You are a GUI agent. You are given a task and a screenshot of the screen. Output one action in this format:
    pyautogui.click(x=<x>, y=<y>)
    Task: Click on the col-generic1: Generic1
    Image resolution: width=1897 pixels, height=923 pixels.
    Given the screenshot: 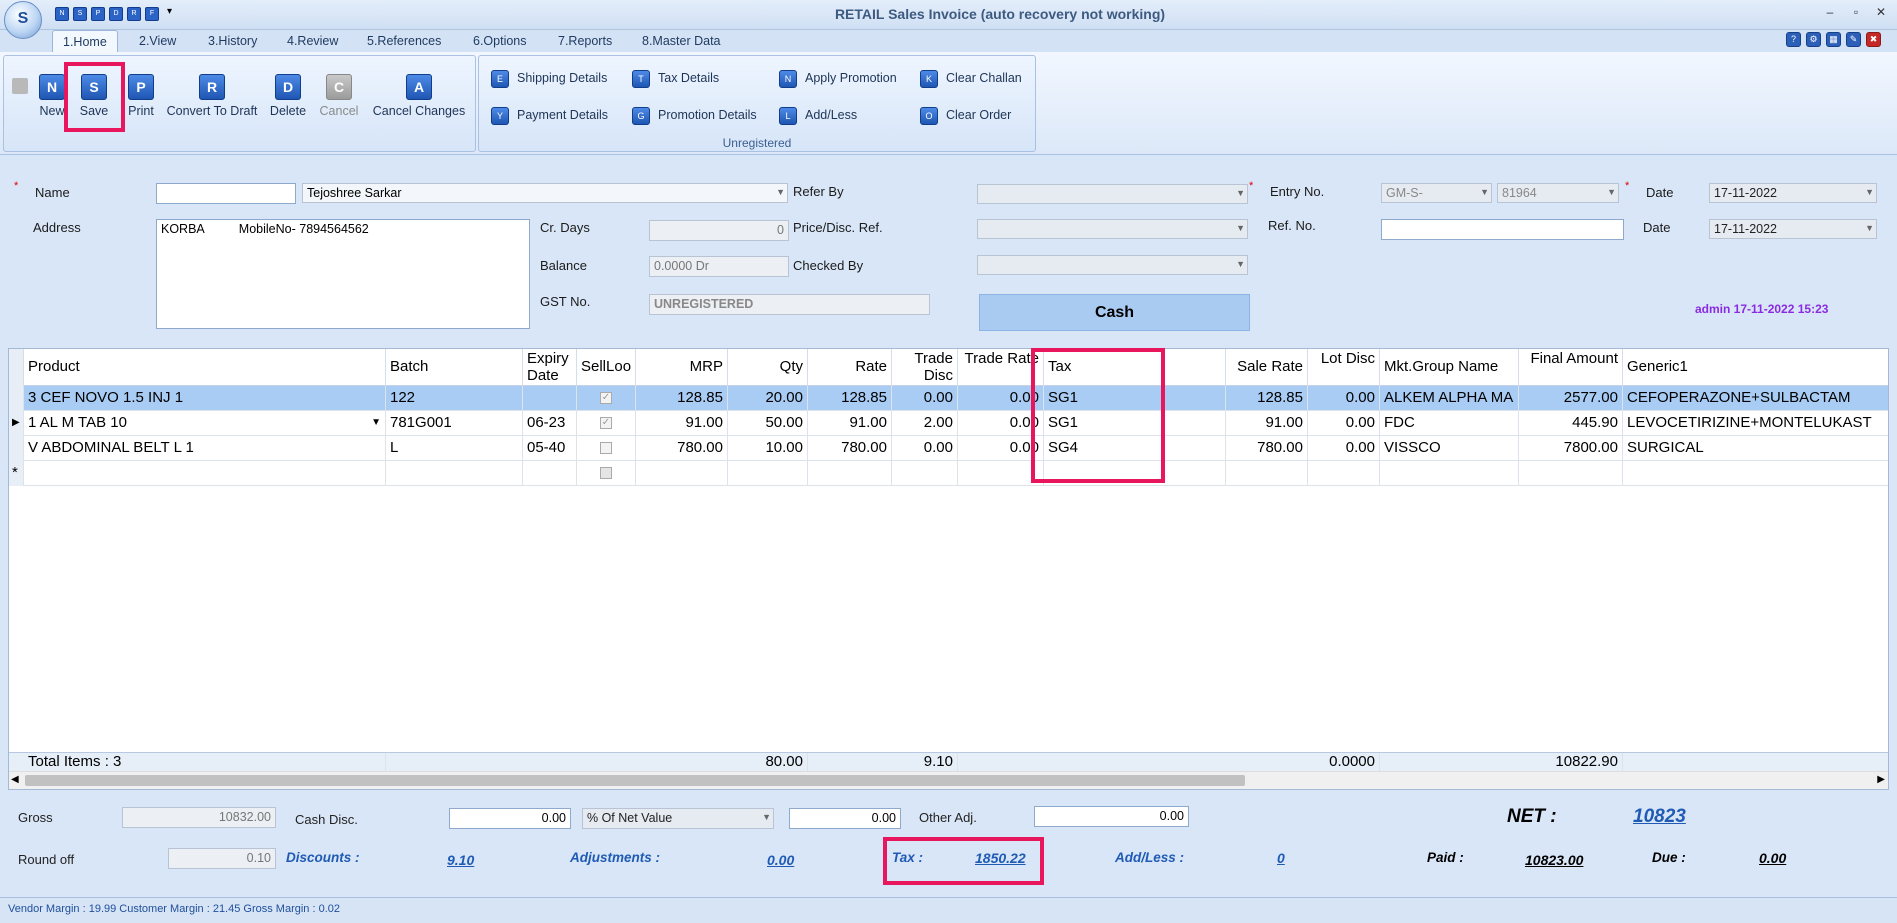 What is the action you would take?
    pyautogui.click(x=1755, y=367)
    